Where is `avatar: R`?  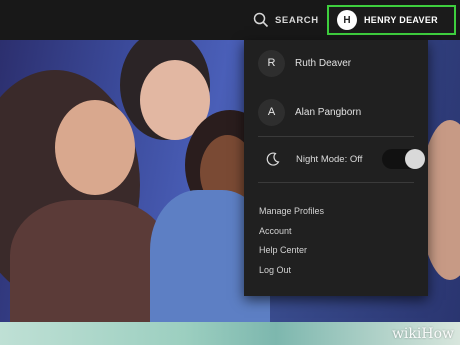
avatar: R is located at coordinates (271, 63).